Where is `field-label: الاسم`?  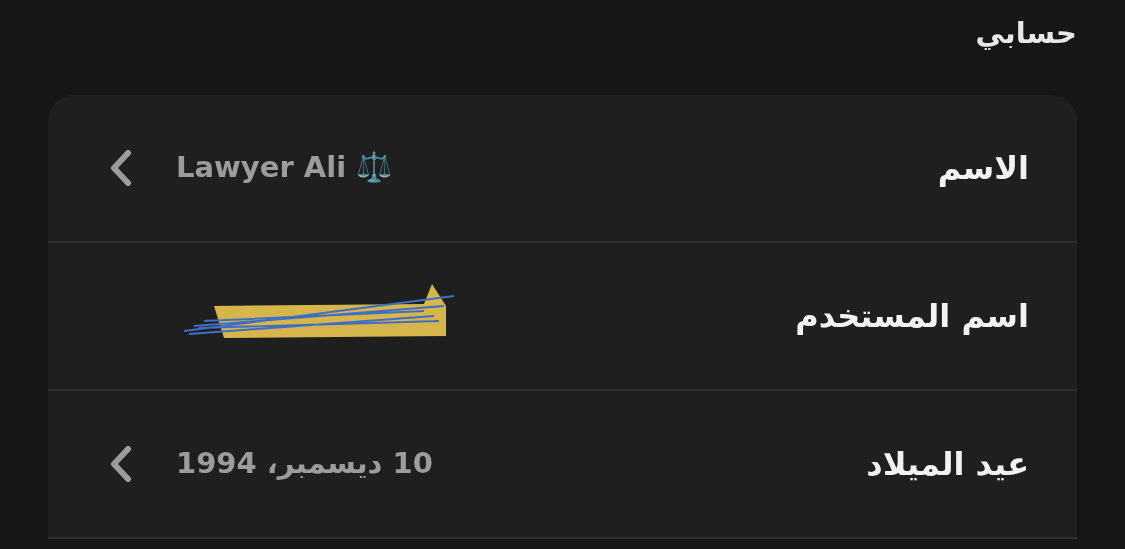
field-label: الاسم is located at coordinates (983, 168).